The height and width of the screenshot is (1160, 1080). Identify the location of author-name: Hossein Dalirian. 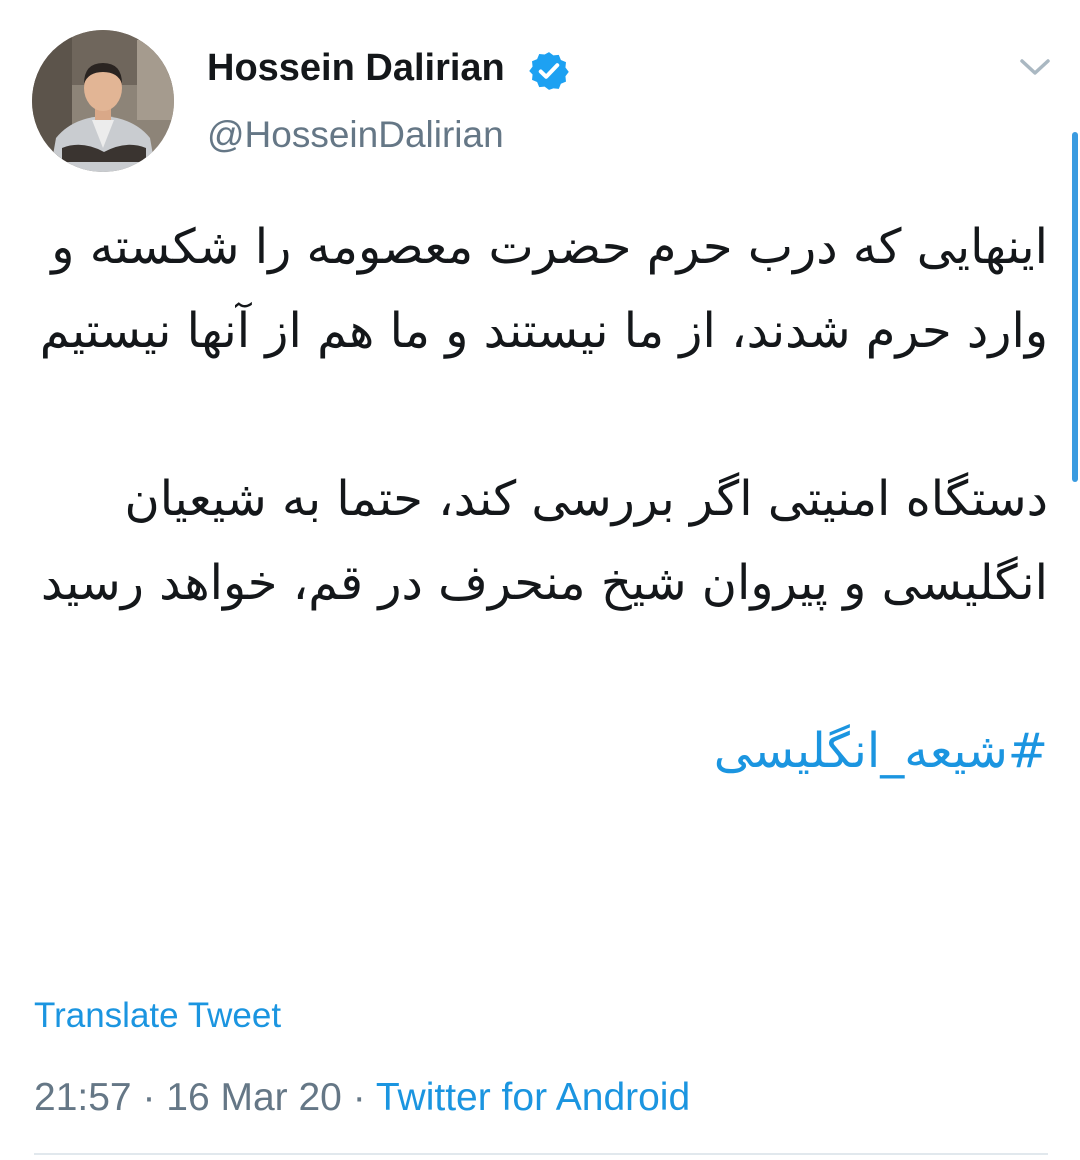
(356, 68).